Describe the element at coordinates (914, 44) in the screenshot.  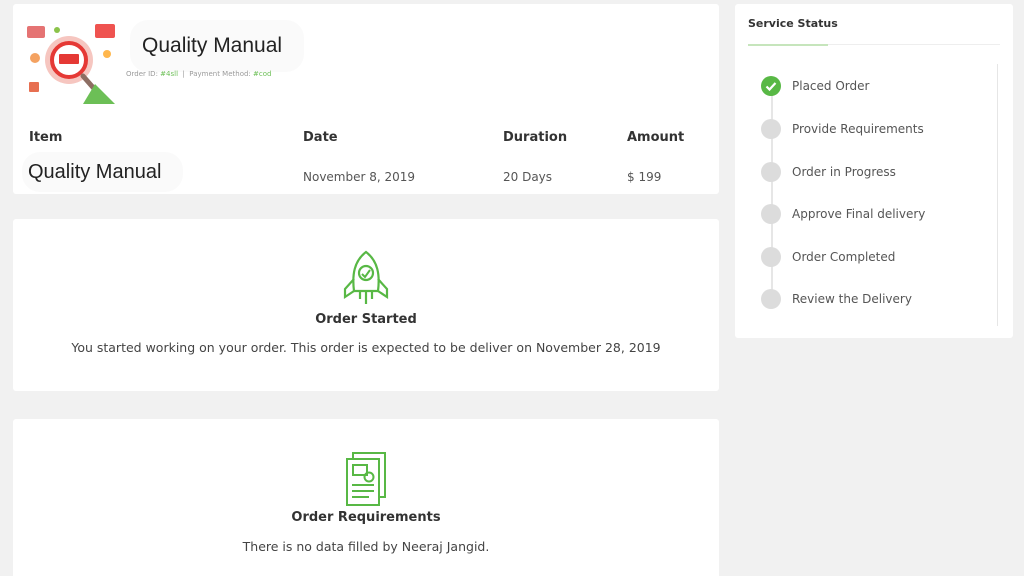
I see `header-divider` at that location.